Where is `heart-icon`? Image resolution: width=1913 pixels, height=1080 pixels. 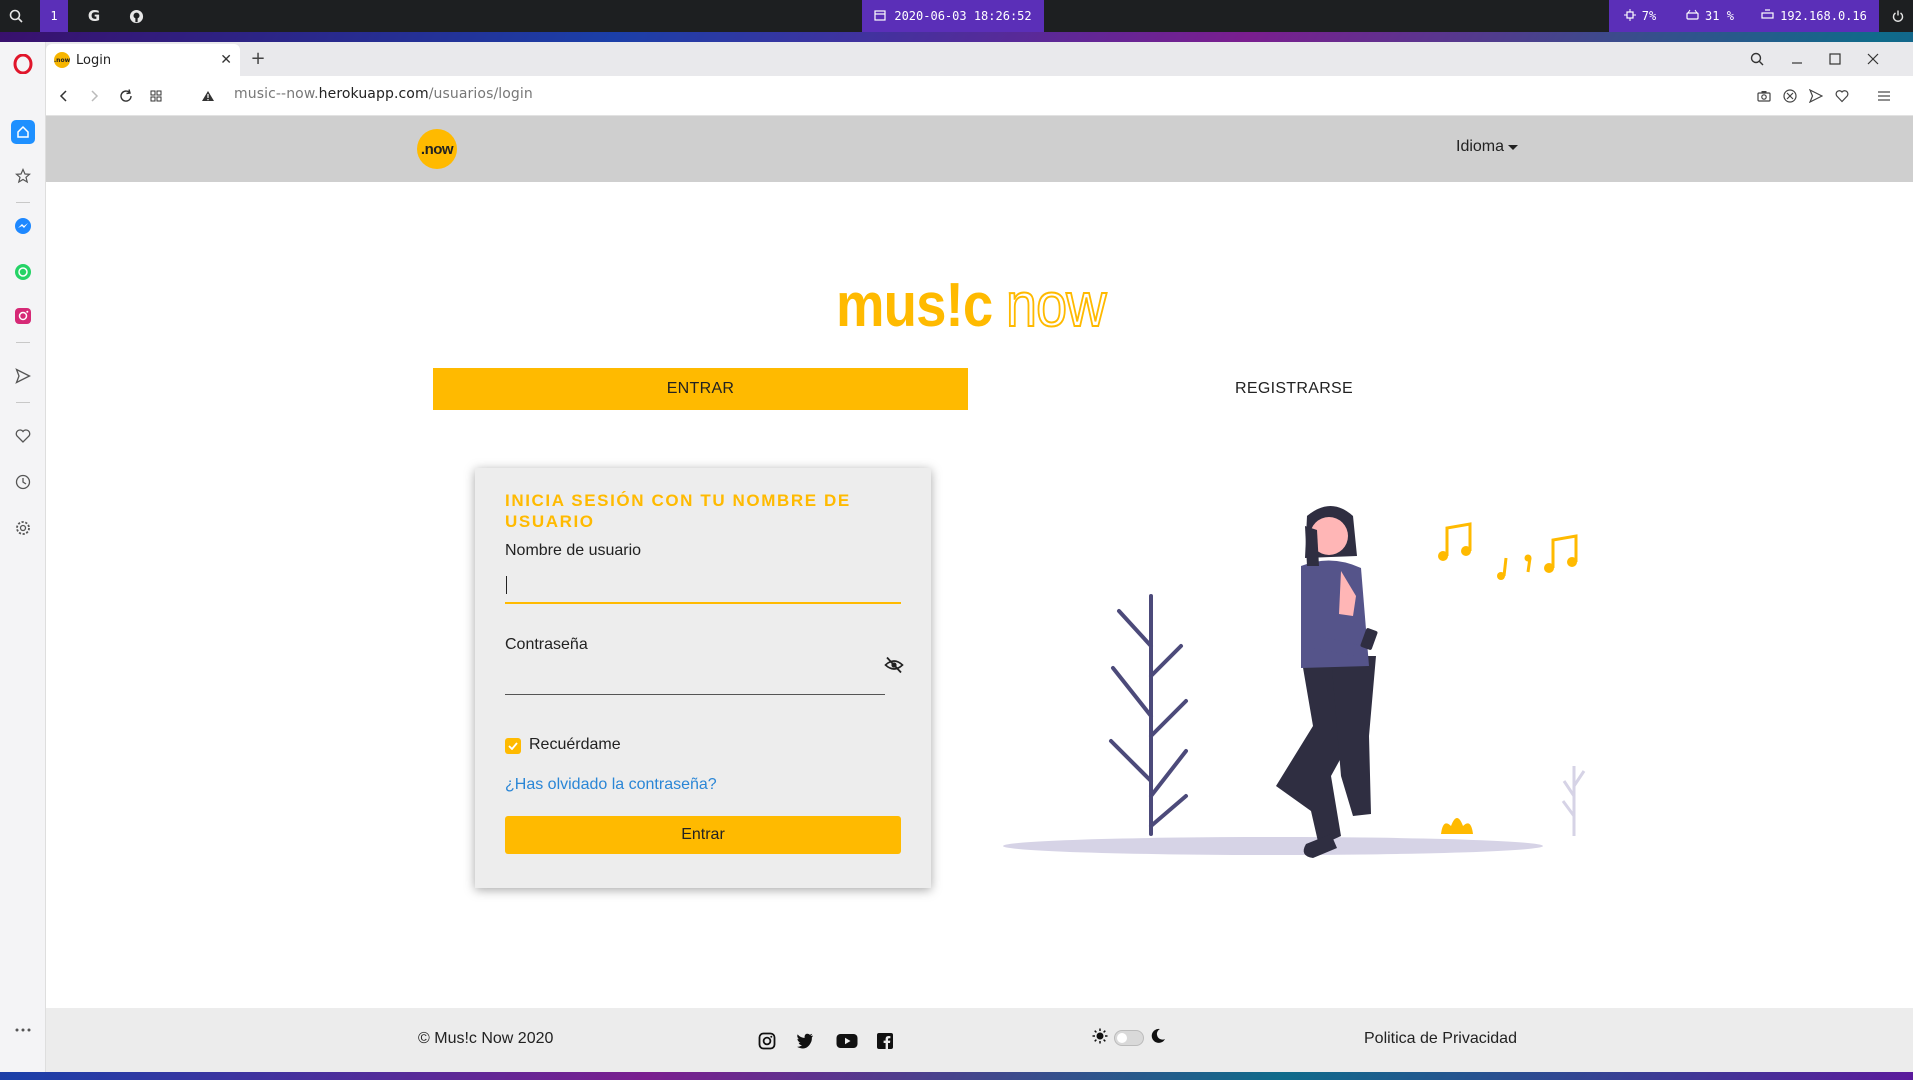 heart-icon is located at coordinates (23, 436).